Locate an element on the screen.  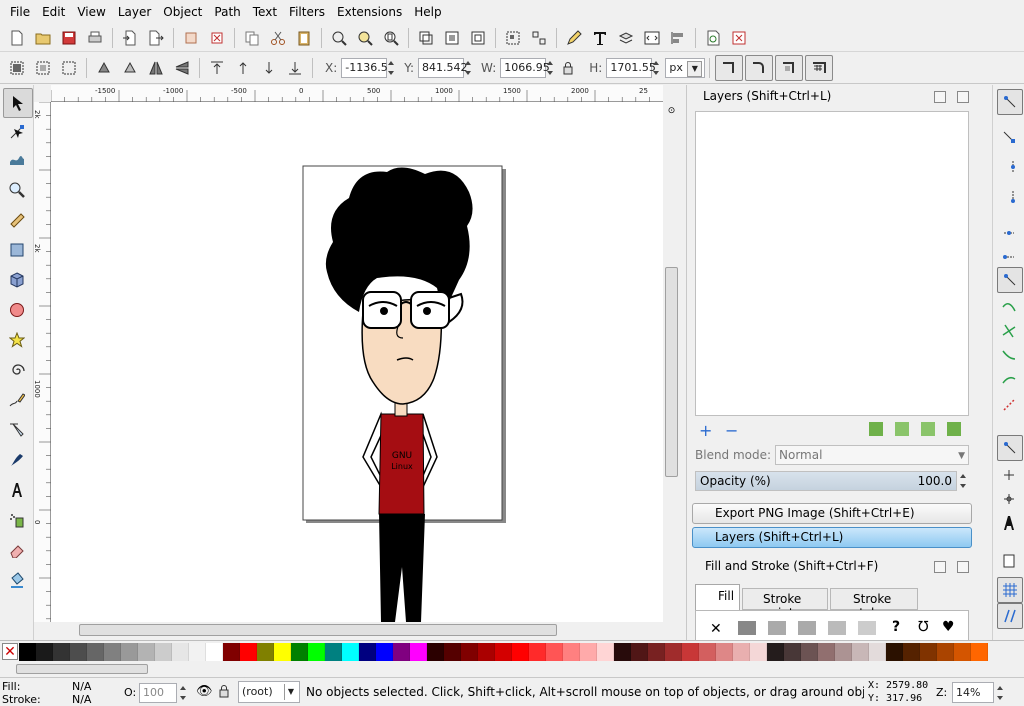
measure-tool is located at coordinates (17, 220).